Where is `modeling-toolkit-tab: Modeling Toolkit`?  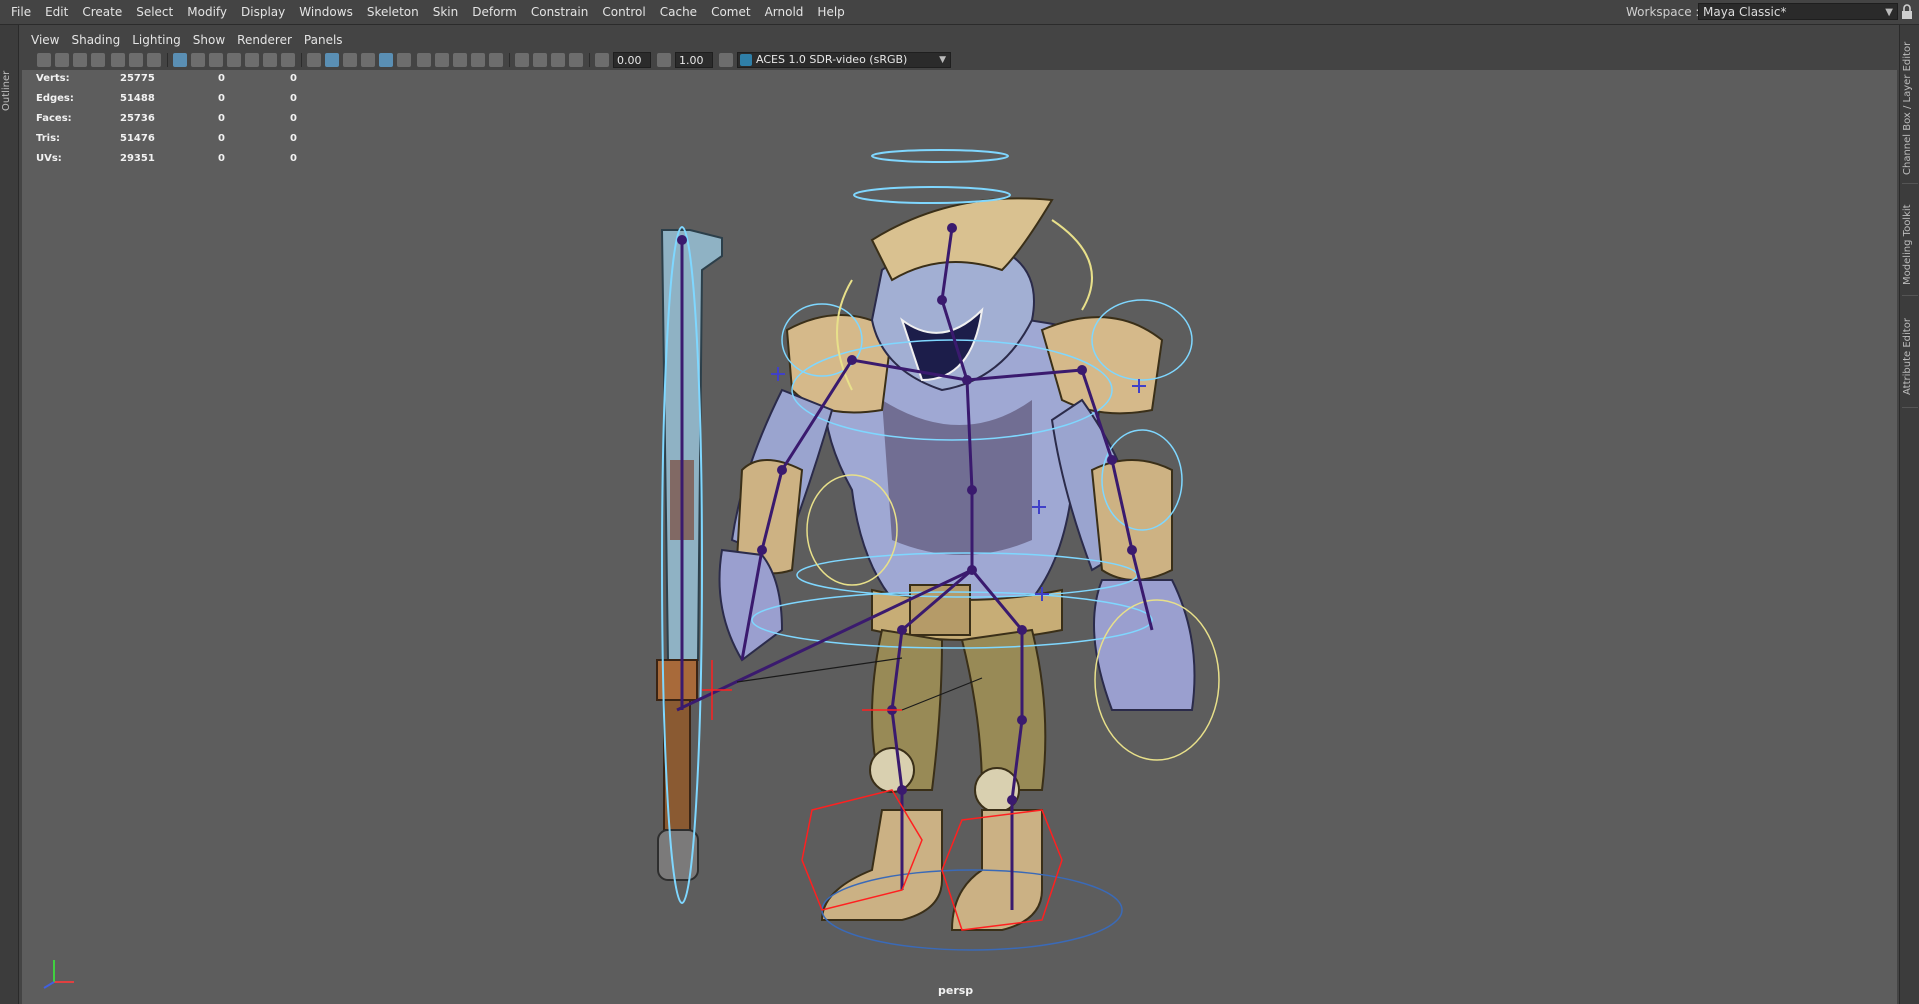 modeling-toolkit-tab: Modeling Toolkit is located at coordinates (1910, 245).